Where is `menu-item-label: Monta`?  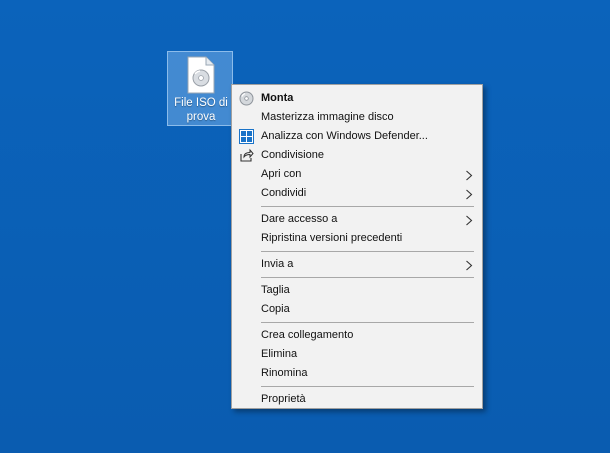 menu-item-label: Monta is located at coordinates (277, 98).